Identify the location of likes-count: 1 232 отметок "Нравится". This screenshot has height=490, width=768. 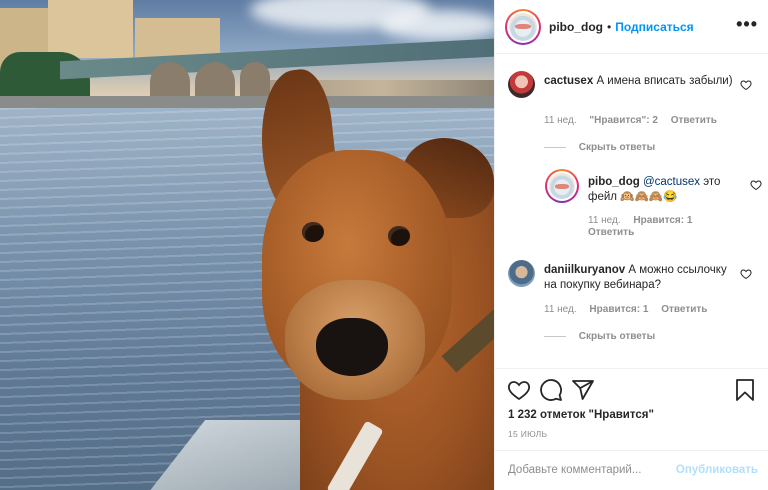
(581, 415).